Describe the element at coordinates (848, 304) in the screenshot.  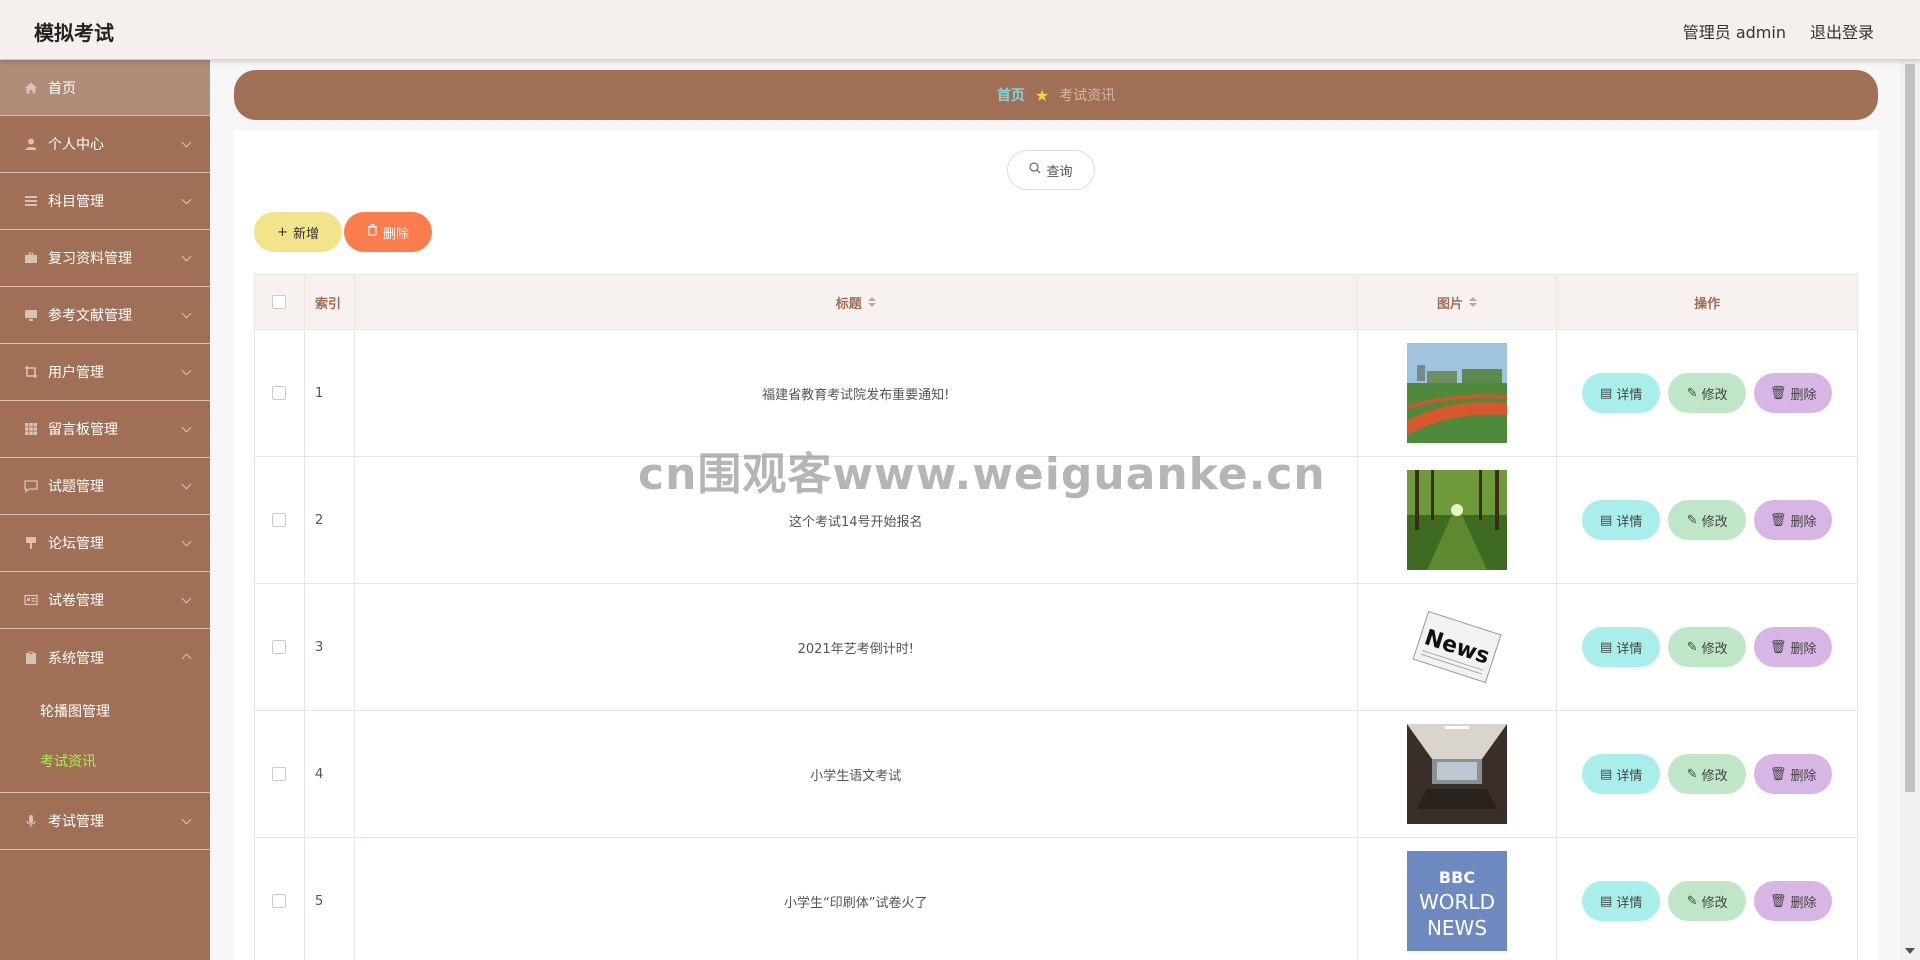
I see `header-title-label: 标题` at that location.